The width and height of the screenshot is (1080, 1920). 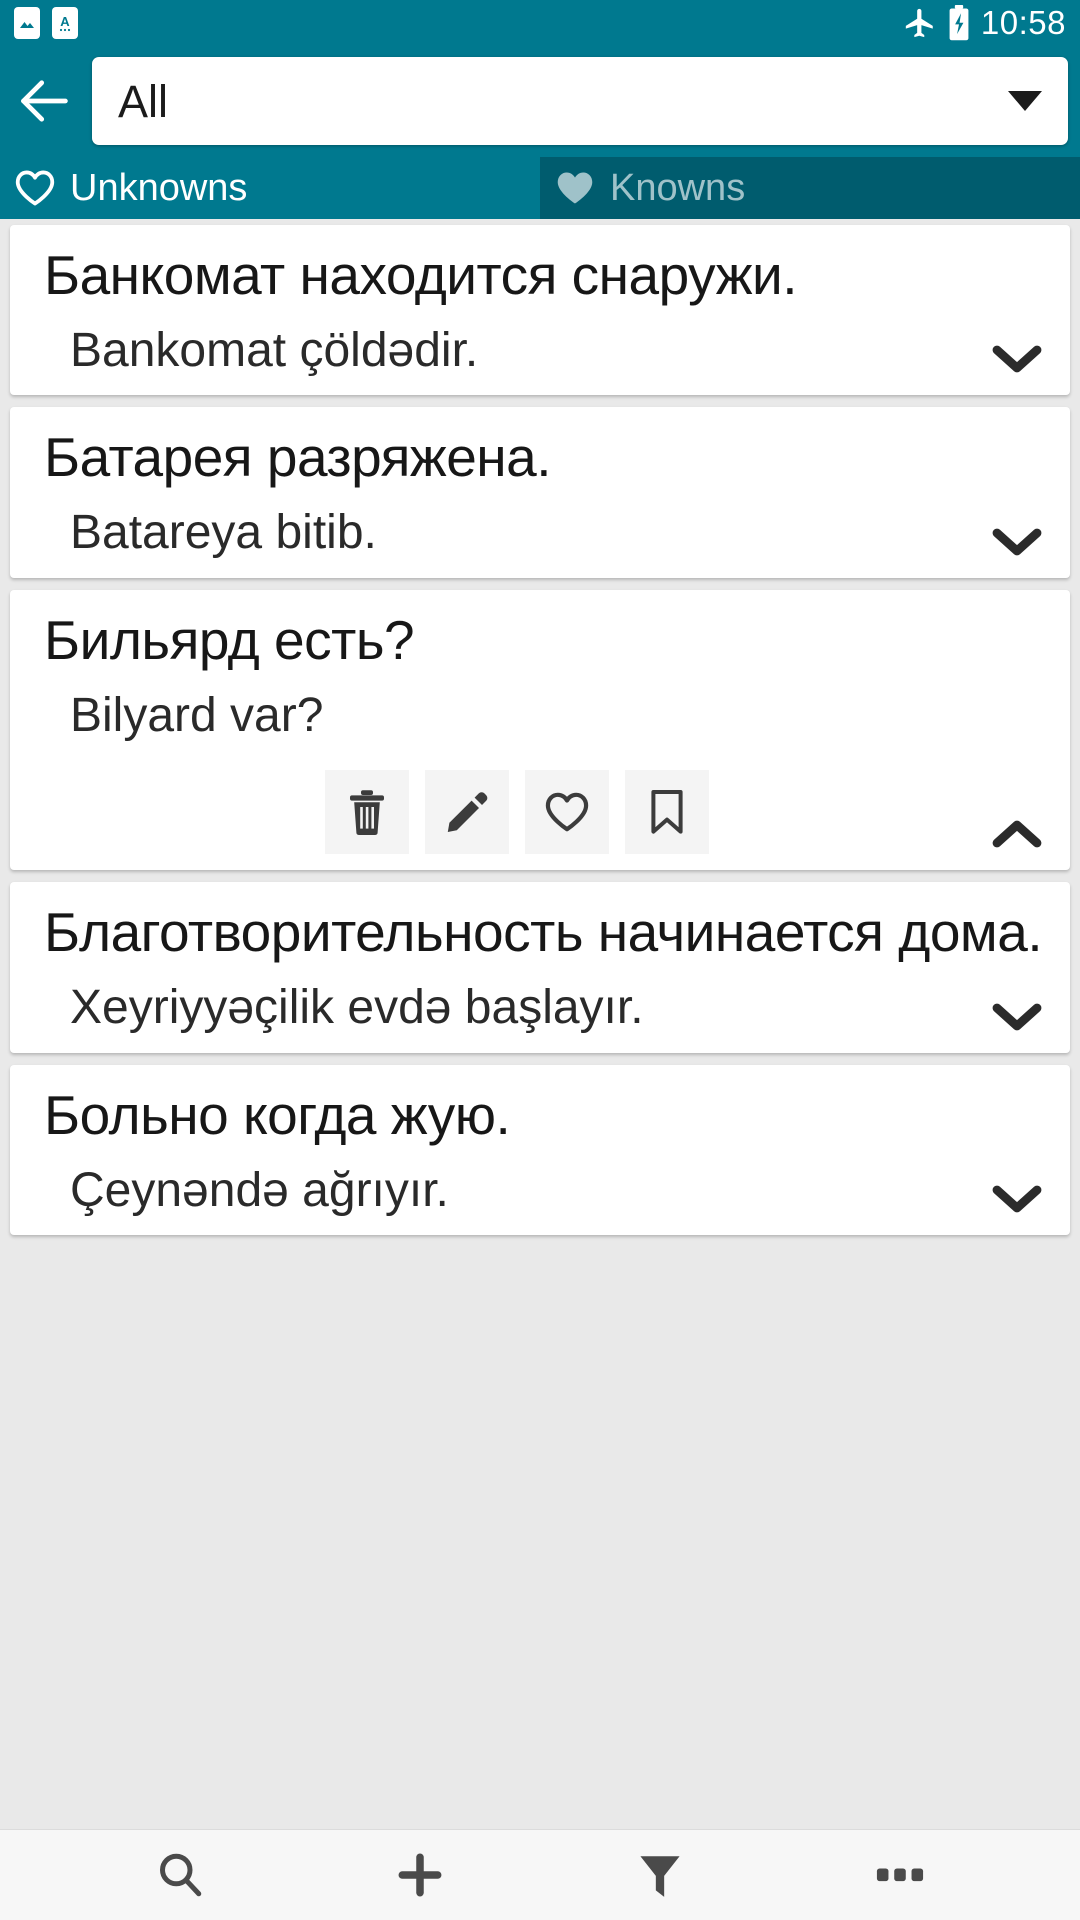 I want to click on phrase-definition: Çeynəndə ağrıyır., so click(x=259, y=1190).